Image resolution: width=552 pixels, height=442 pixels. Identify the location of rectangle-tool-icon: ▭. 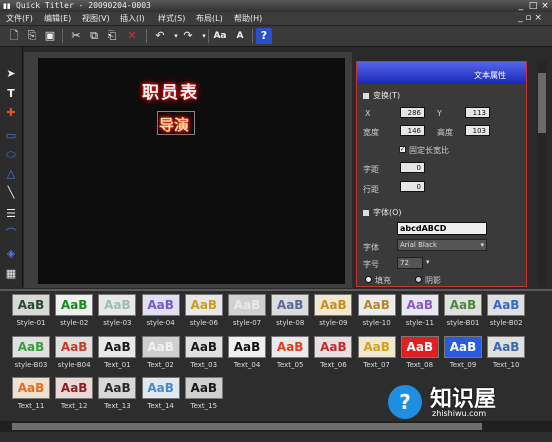
(11, 135).